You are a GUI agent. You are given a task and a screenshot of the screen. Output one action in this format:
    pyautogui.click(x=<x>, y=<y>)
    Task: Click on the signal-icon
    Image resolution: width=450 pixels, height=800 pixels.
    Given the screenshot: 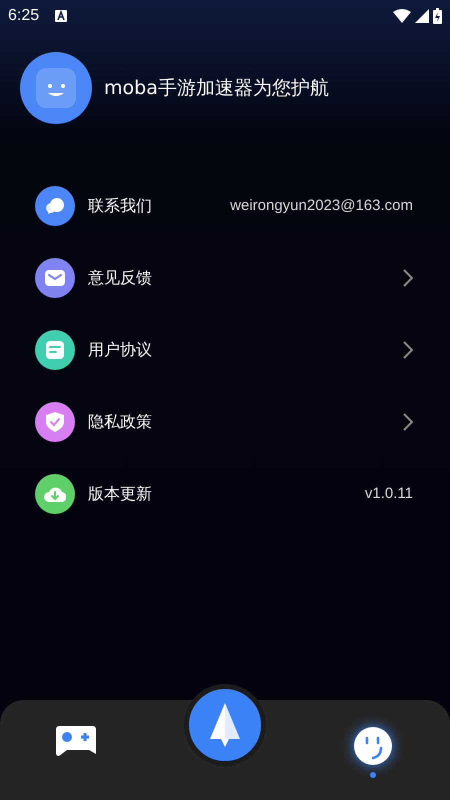 What is the action you would take?
    pyautogui.click(x=422, y=16)
    